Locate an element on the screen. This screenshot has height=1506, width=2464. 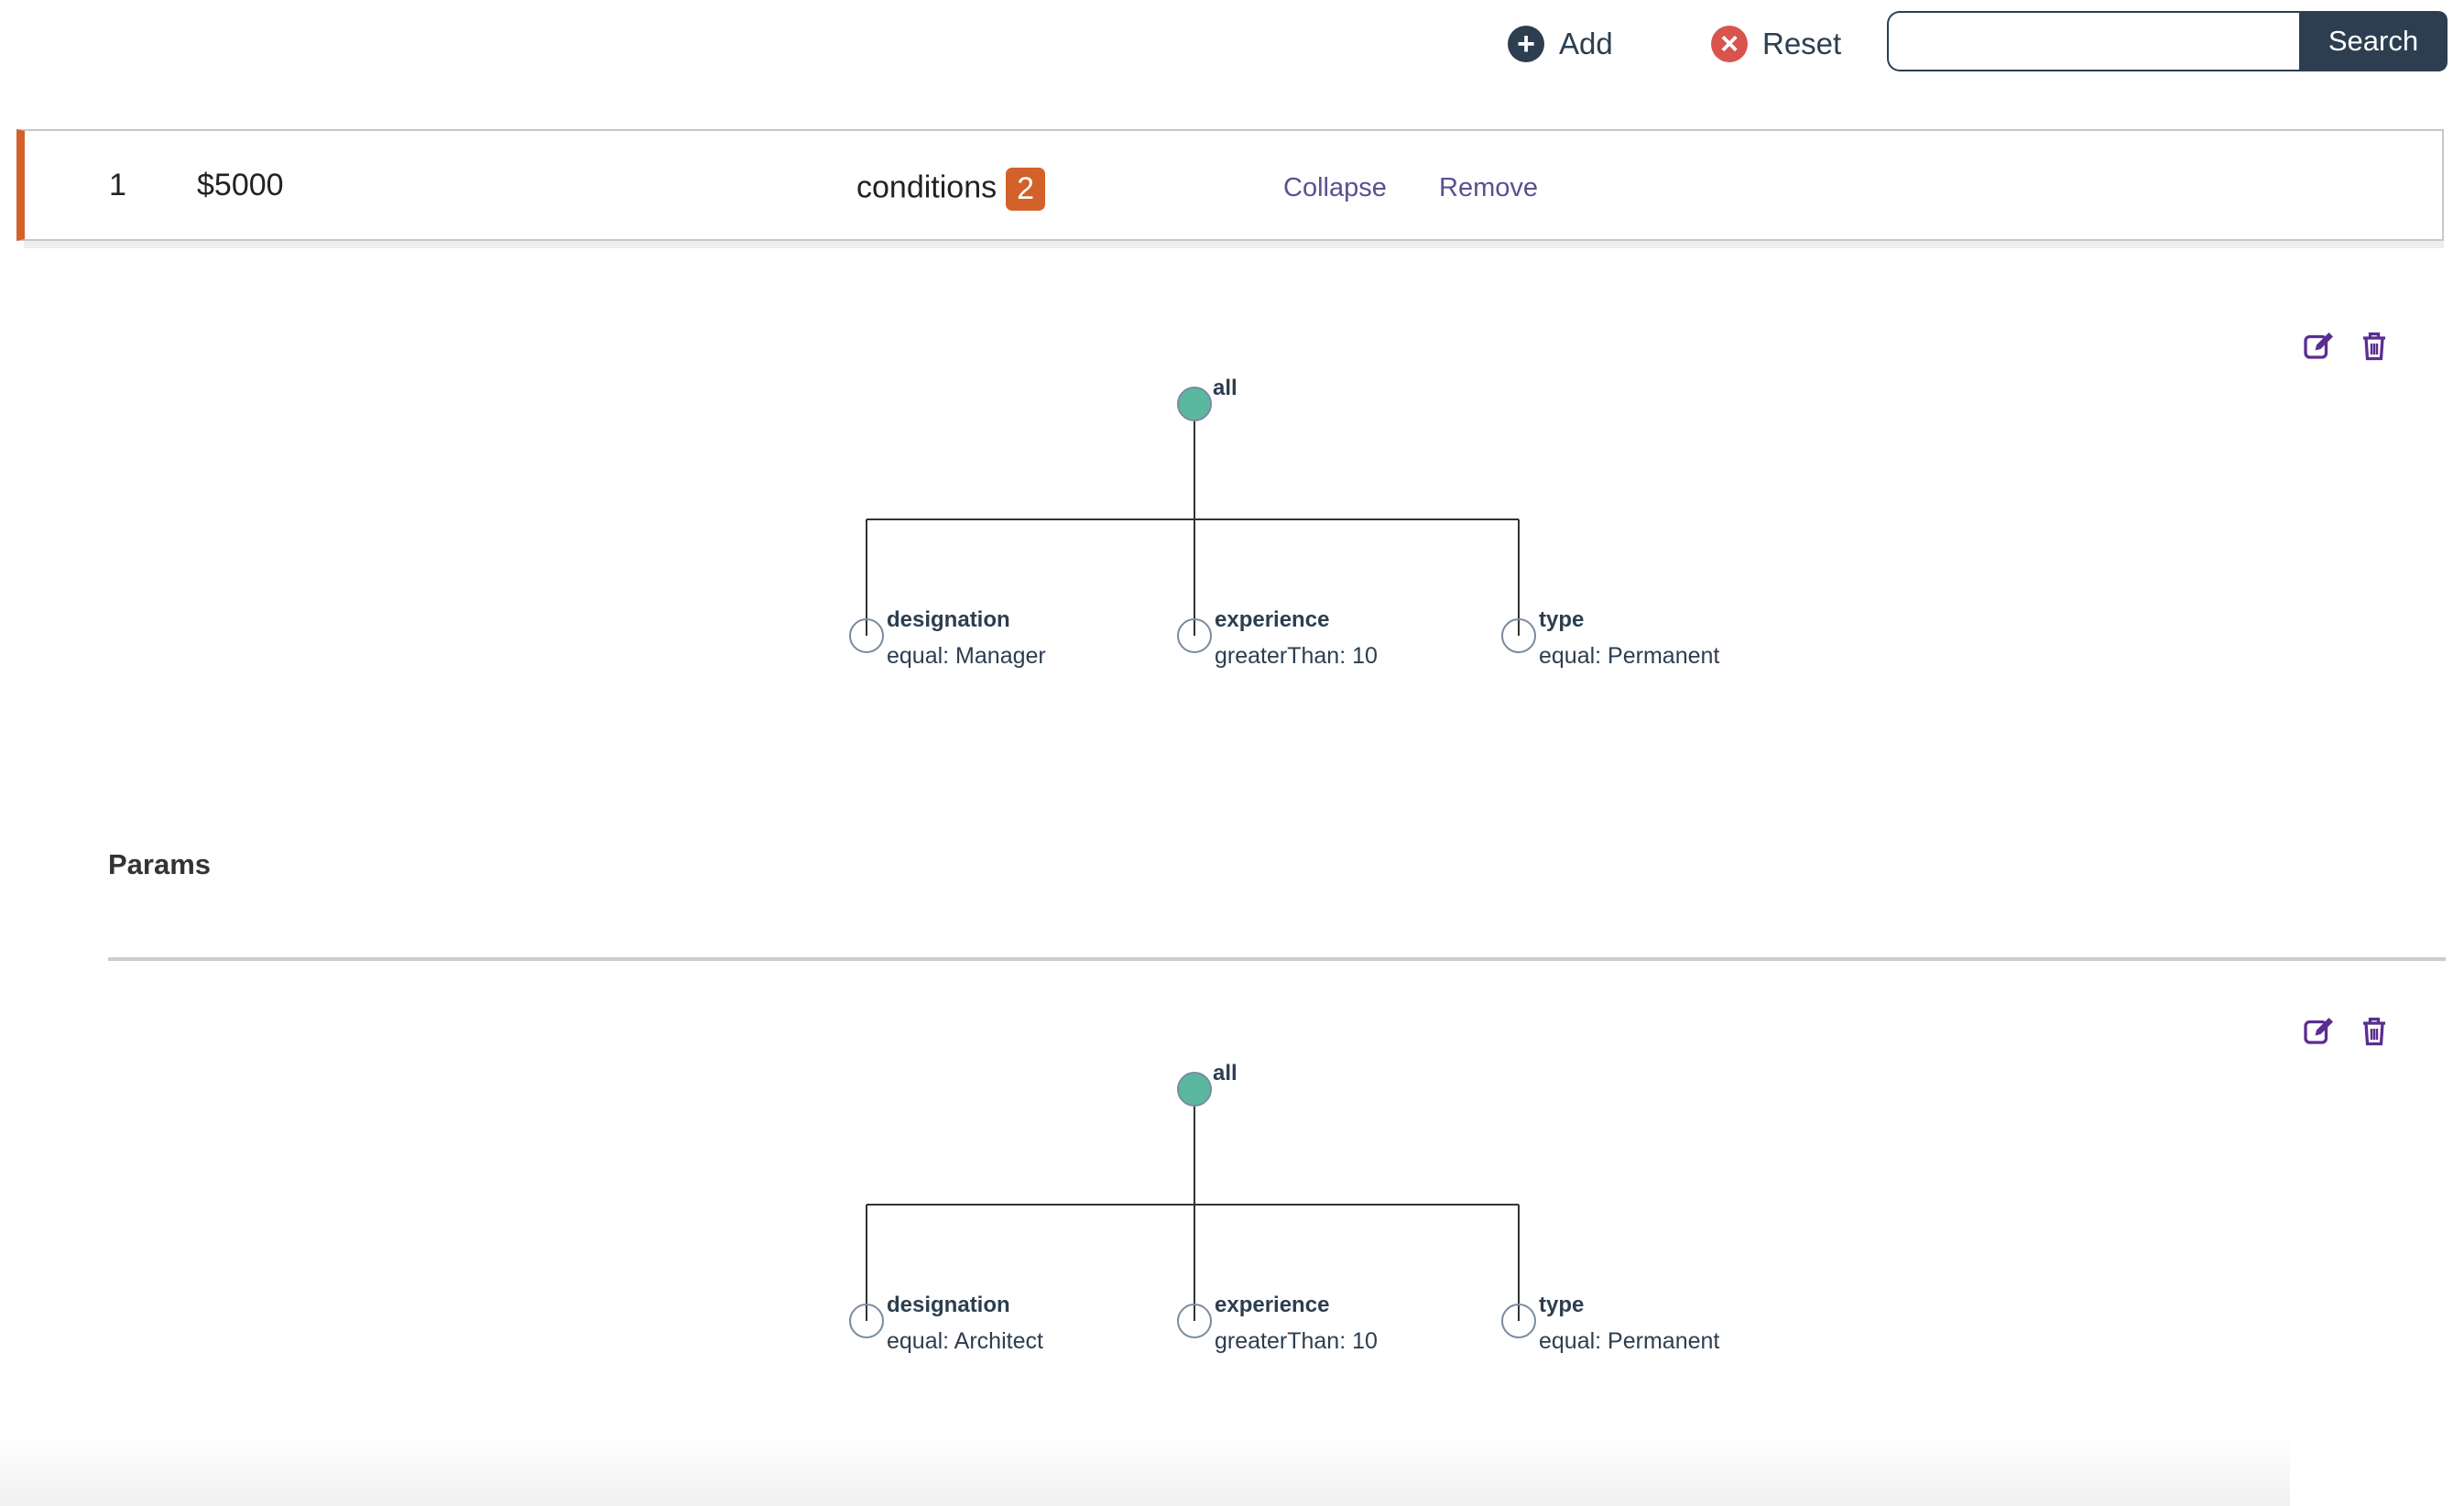
params-heading: Params is located at coordinates (160, 864).